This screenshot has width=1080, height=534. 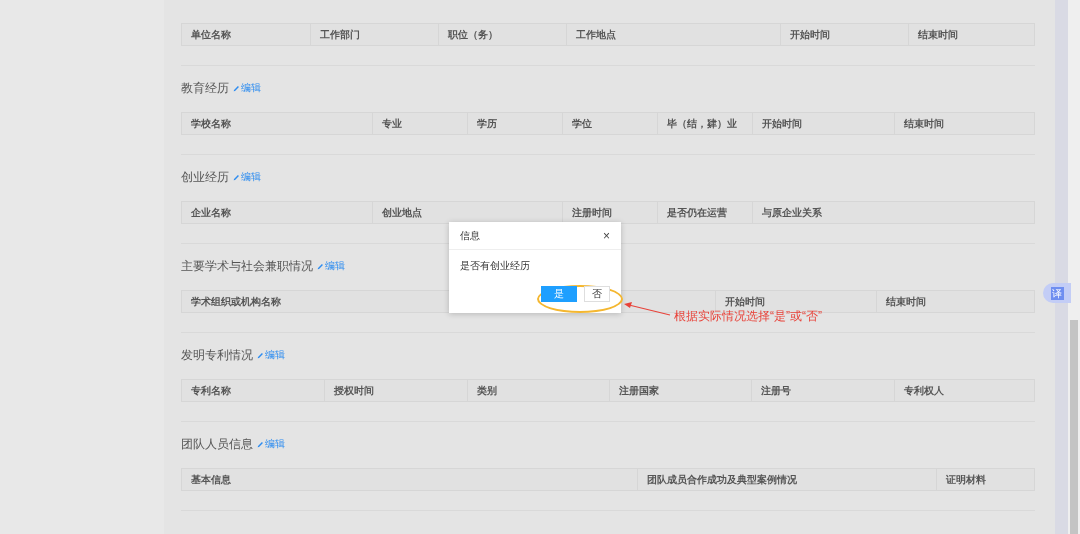 I want to click on column-header: 类别, so click(x=487, y=391).